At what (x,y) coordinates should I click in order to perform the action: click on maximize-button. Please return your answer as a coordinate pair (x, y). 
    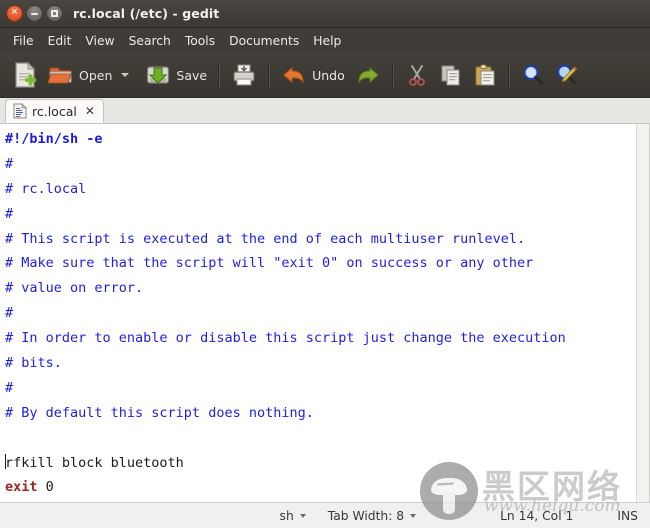
    Looking at the image, I should click on (54, 13).